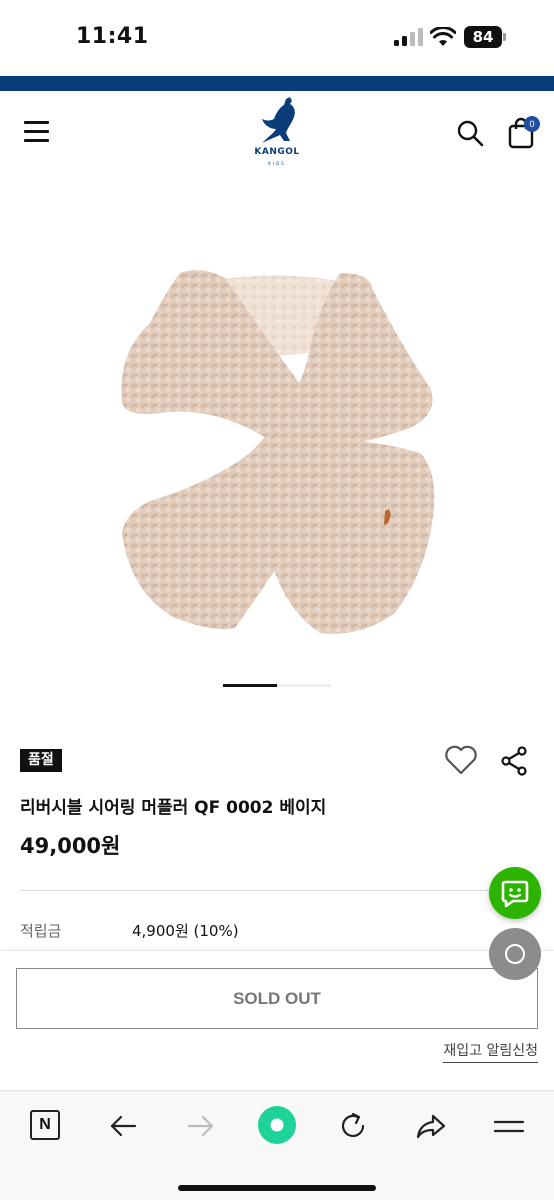  What do you see at coordinates (409, 37) in the screenshot?
I see `cellular-signal-icon` at bounding box center [409, 37].